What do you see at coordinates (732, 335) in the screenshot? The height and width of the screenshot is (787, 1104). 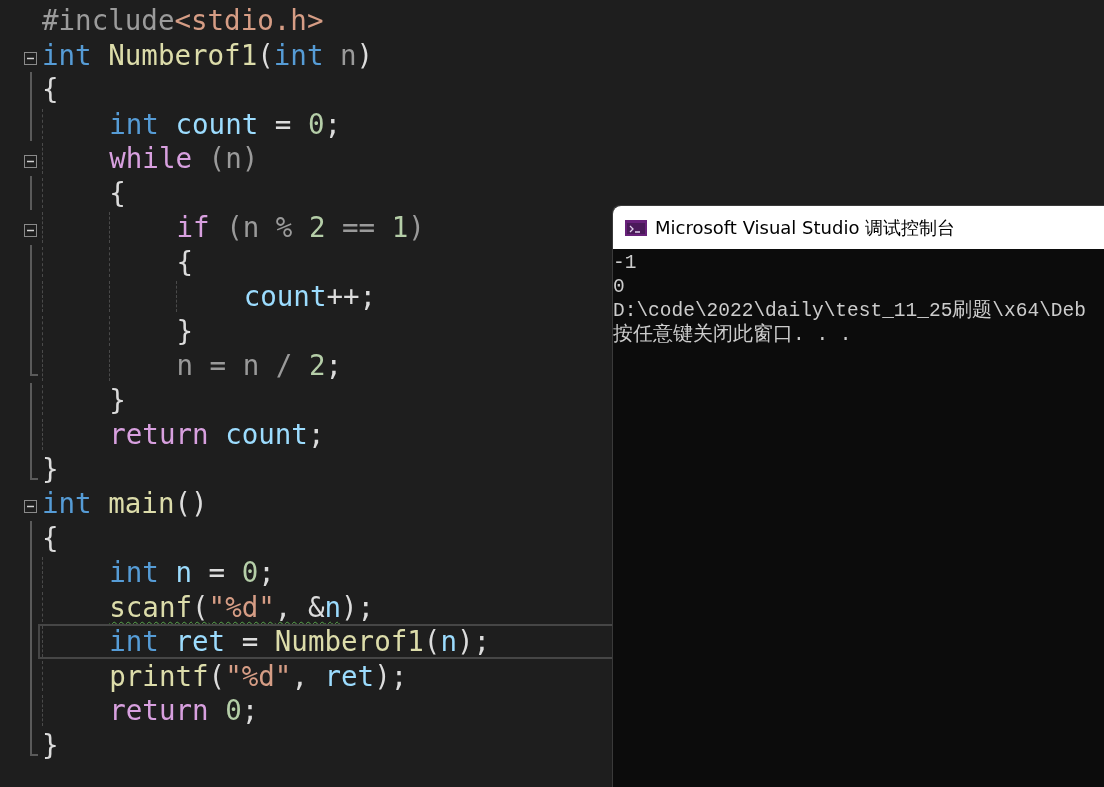 I see `console-line: 按任意键关闭此窗口. . .` at bounding box center [732, 335].